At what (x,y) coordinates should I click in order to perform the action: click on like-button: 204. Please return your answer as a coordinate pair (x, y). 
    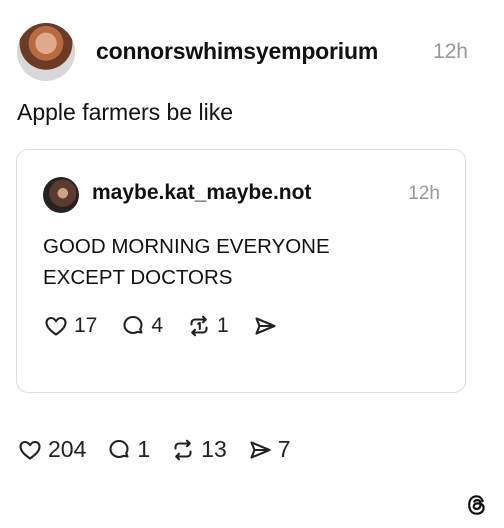
    Looking at the image, I should click on (51, 449).